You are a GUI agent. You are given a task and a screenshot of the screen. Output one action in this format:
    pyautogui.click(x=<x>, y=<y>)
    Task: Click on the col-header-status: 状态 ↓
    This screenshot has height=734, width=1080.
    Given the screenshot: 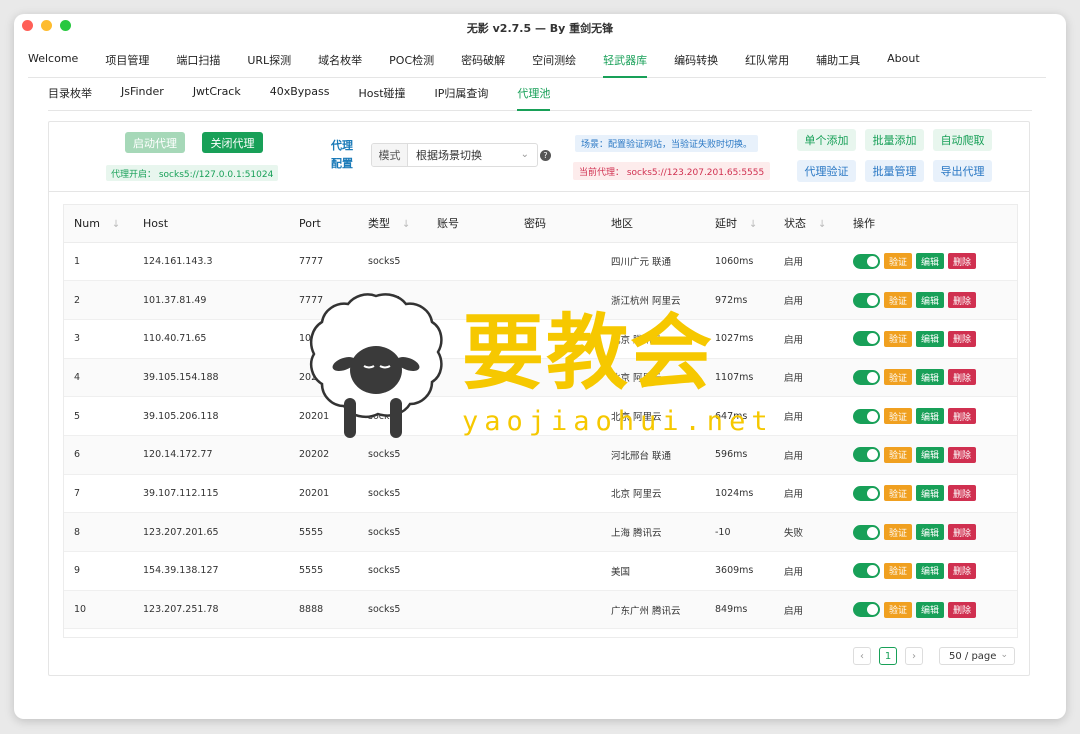 What is the action you would take?
    pyautogui.click(x=808, y=224)
    